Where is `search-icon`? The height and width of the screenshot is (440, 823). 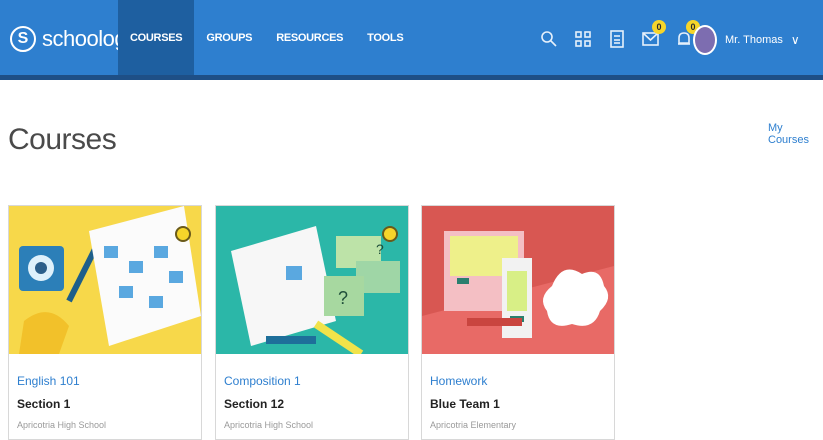 search-icon is located at coordinates (549, 39).